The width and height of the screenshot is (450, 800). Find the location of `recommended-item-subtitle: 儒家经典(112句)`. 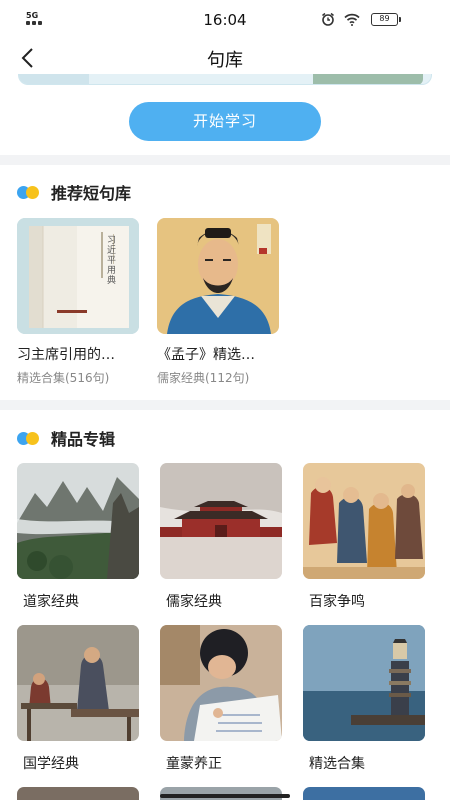

recommended-item-subtitle: 儒家经典(112句) is located at coordinates (203, 378).